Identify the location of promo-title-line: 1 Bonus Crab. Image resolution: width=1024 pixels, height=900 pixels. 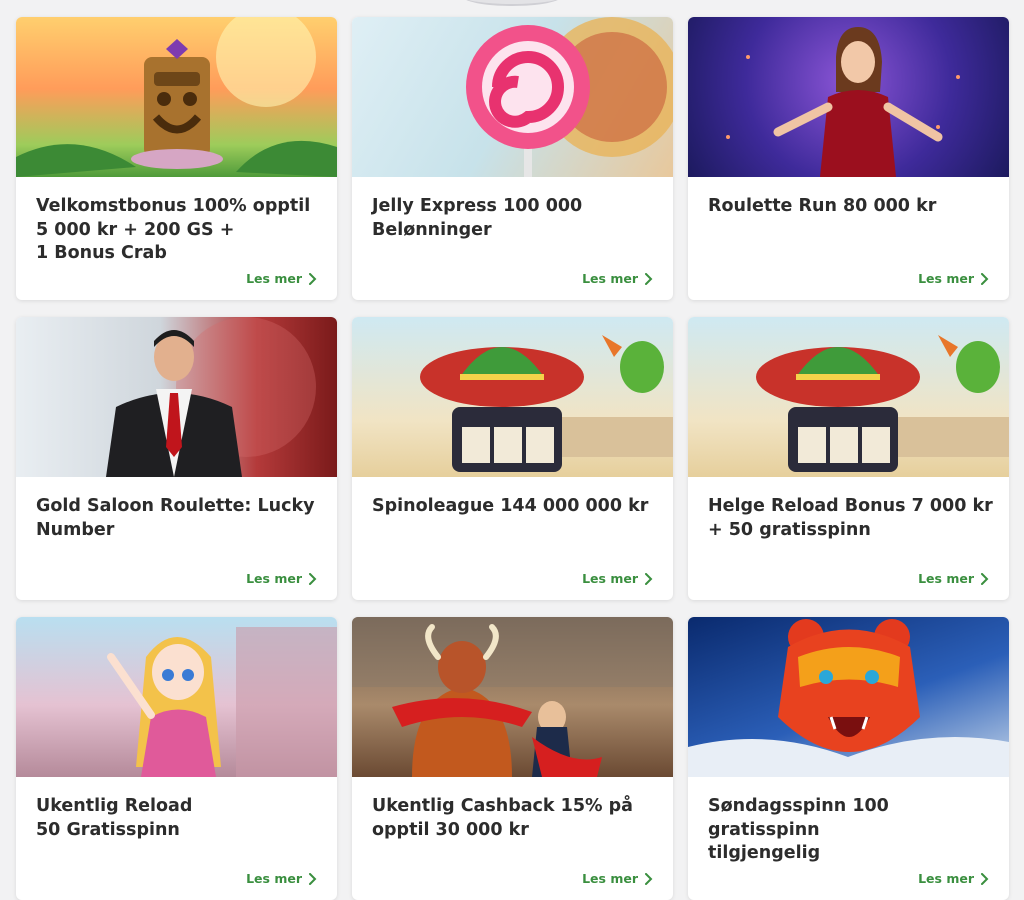
(101, 253).